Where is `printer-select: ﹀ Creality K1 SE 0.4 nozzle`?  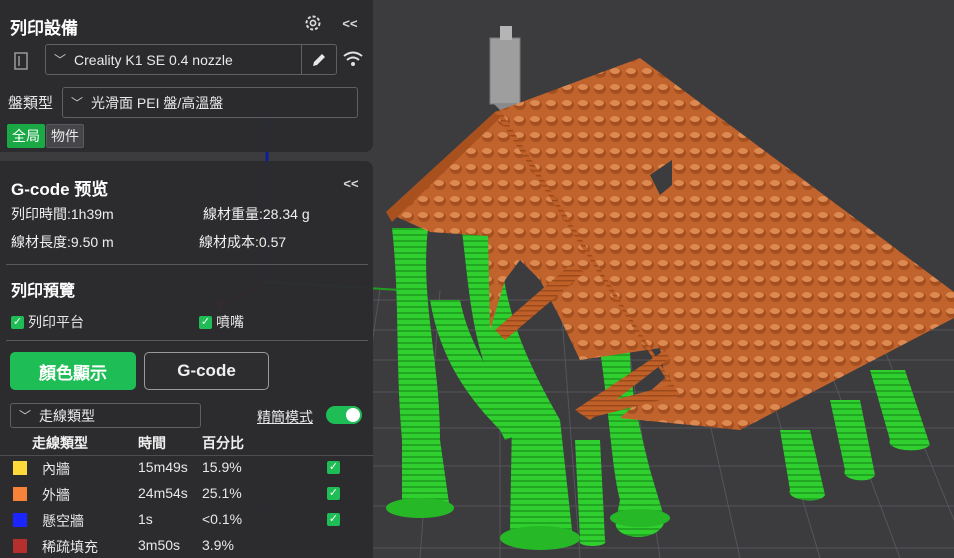
printer-select: ﹀ Creality K1 SE 0.4 nozzle is located at coordinates (191, 59).